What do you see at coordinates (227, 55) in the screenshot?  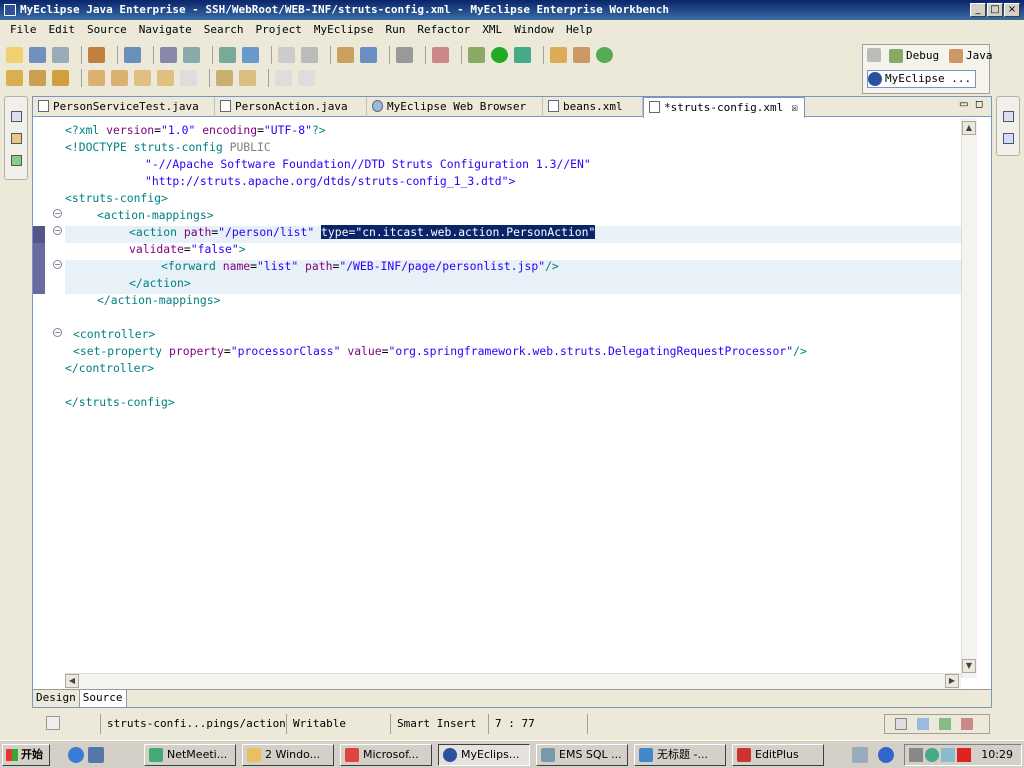 I see `database-icon` at bounding box center [227, 55].